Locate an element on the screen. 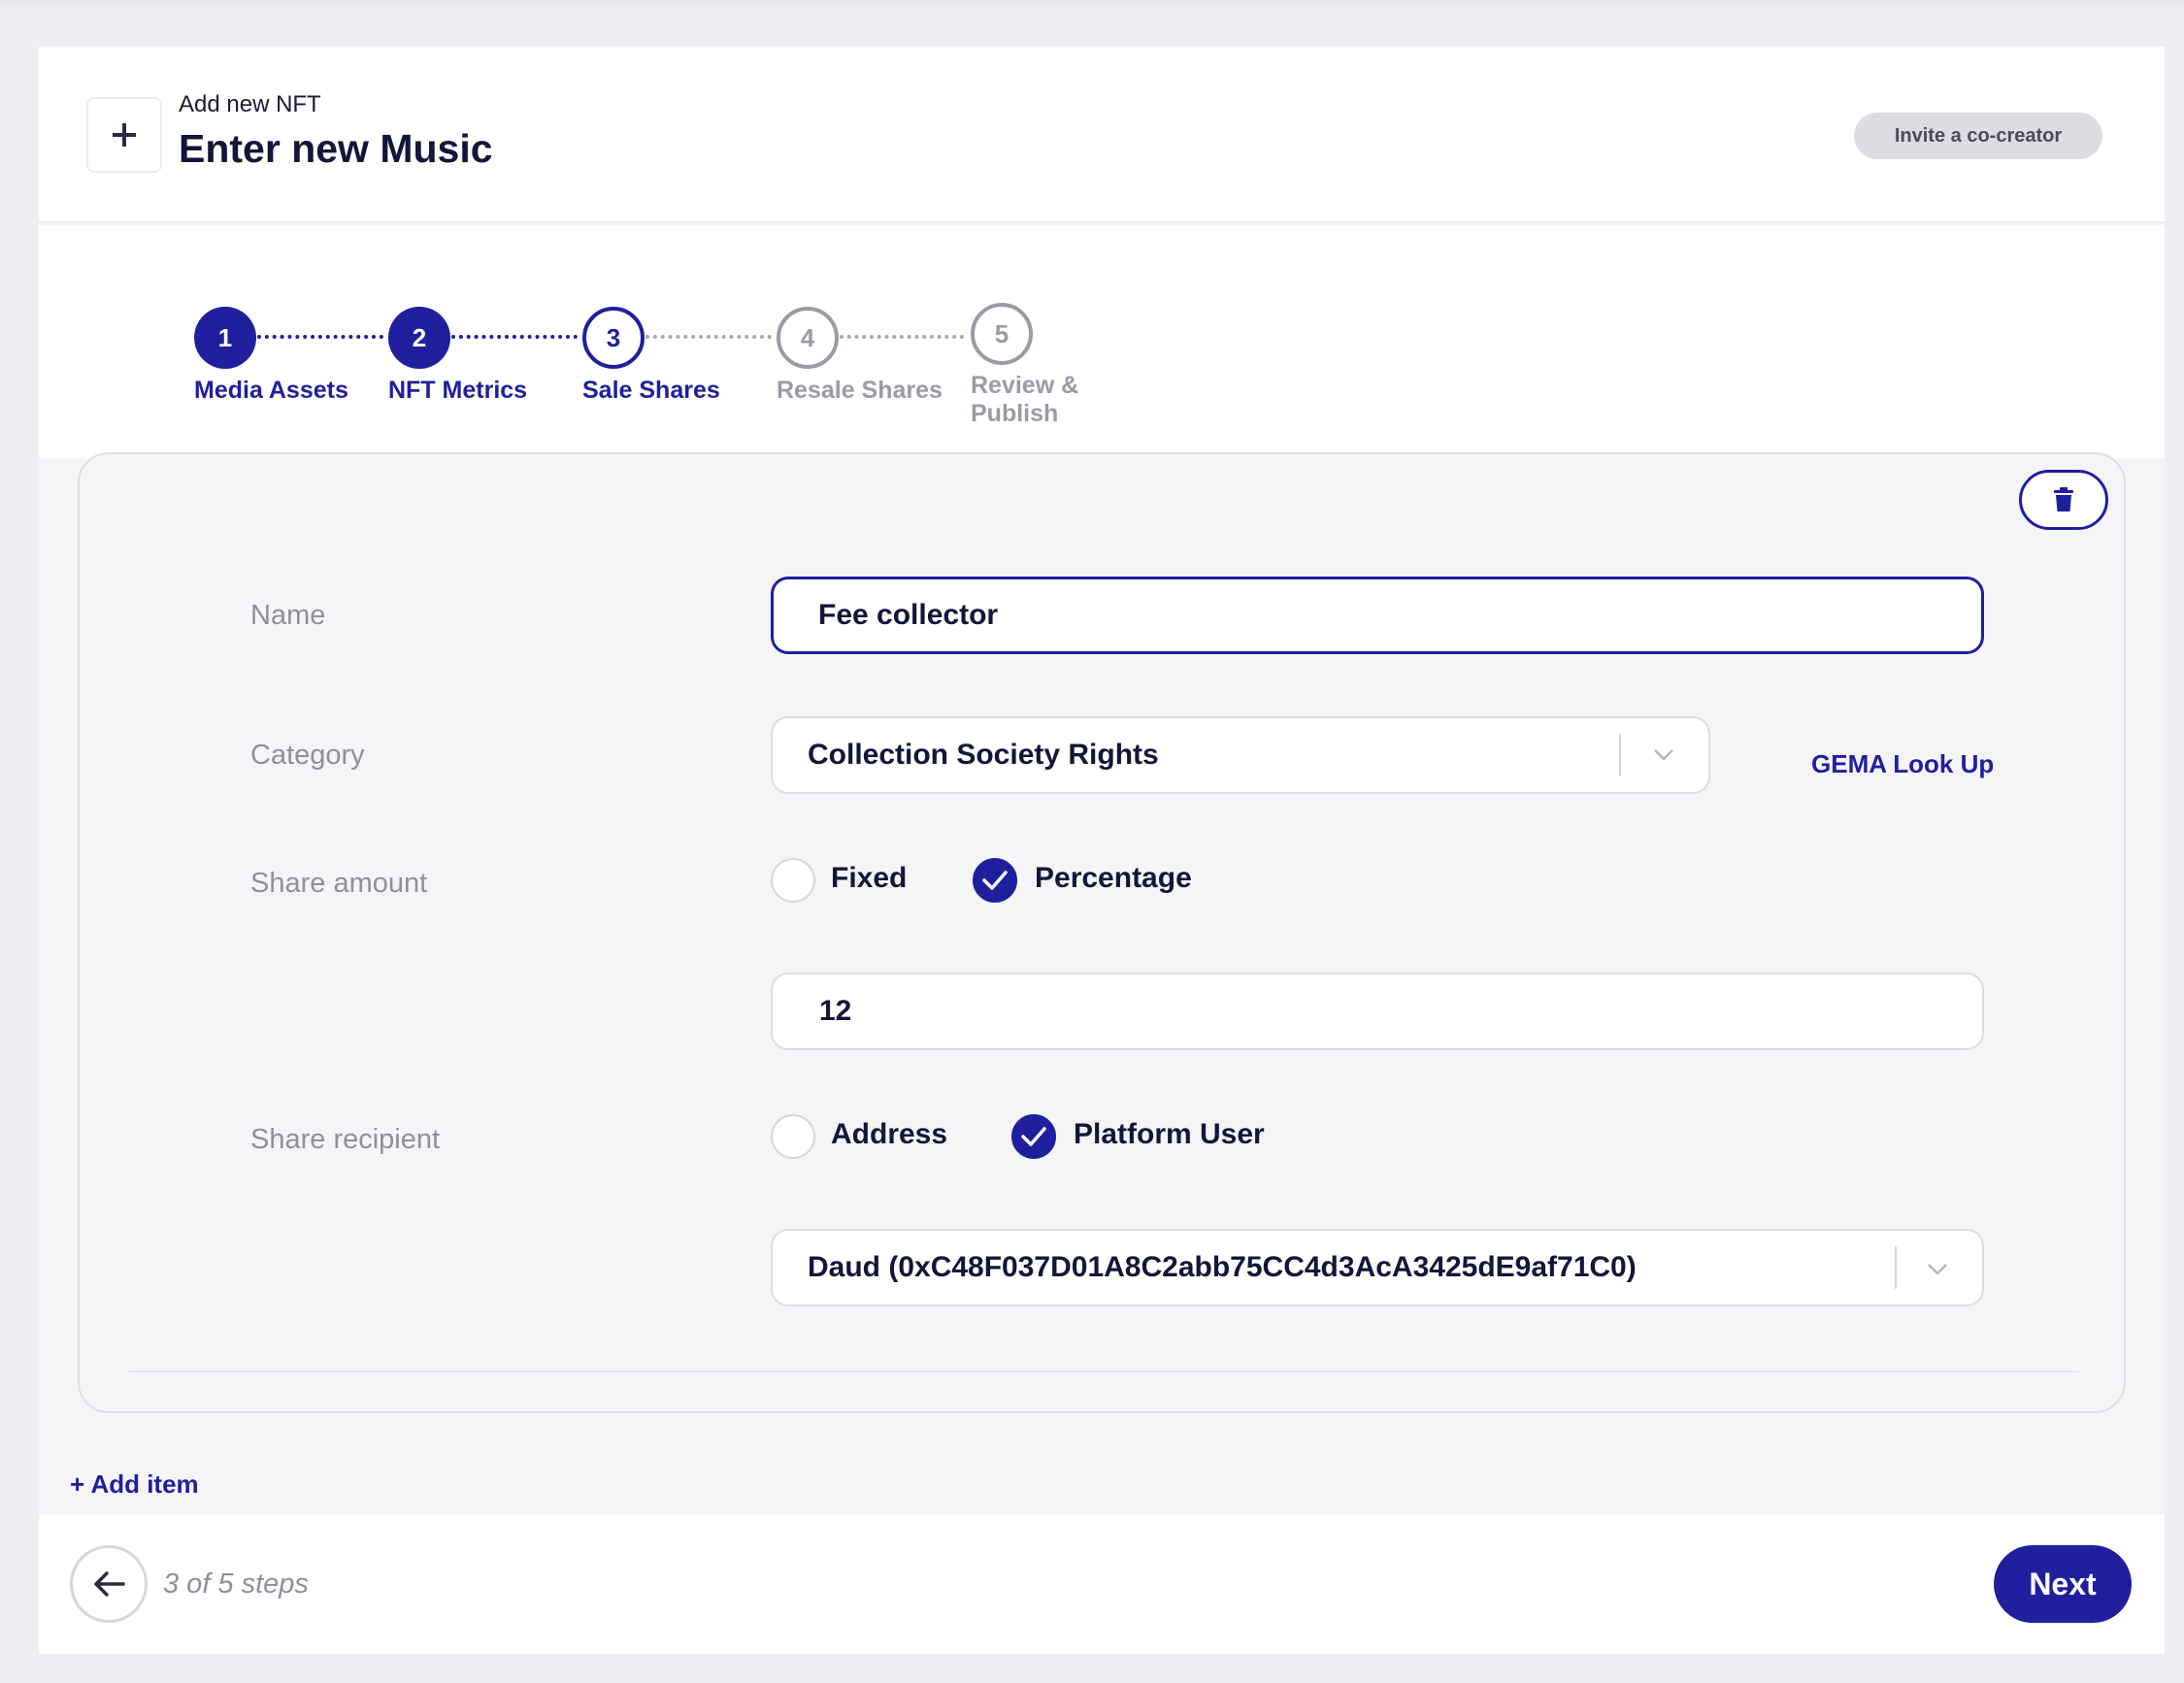  trash-icon is located at coordinates (2063, 499).